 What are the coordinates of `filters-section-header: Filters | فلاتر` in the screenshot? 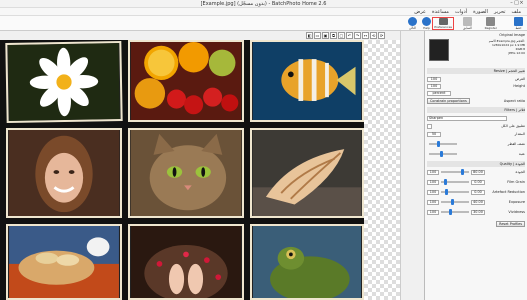 It's located at (476, 110).